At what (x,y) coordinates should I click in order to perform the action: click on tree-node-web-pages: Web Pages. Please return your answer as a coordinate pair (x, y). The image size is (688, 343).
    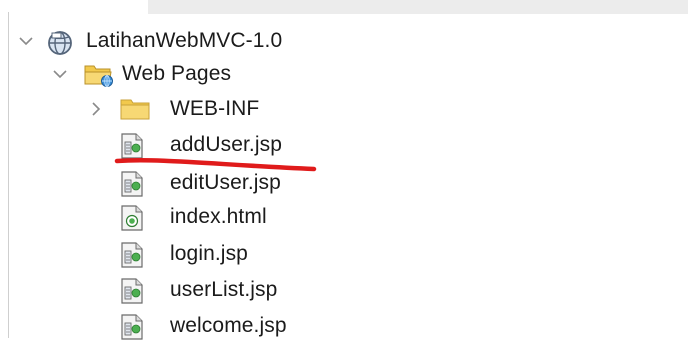
    Looking at the image, I should click on (140, 74).